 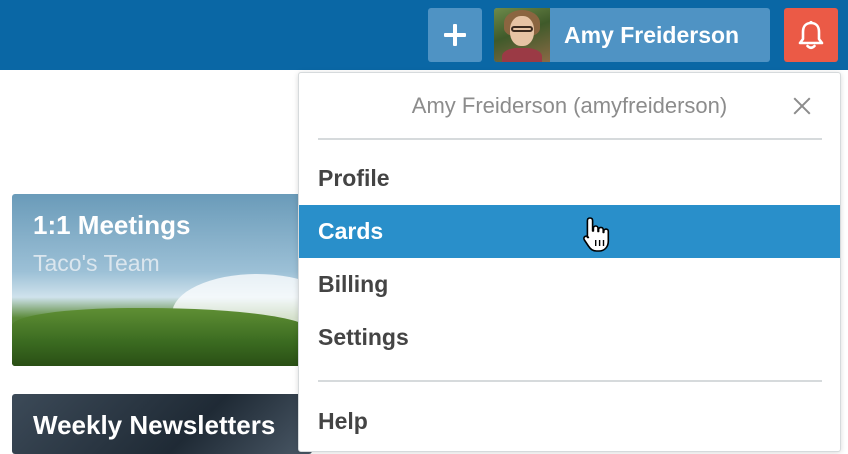 I want to click on hand-cursor-icon, so click(x=596, y=234).